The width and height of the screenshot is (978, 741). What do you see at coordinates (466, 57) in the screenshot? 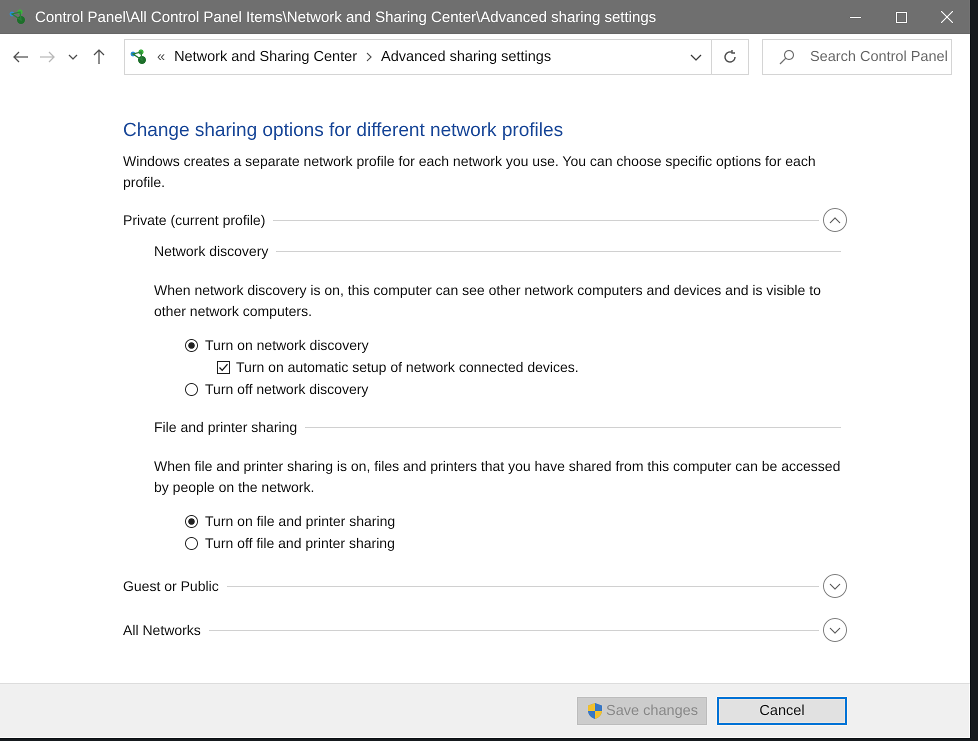
I see `breadcrumb: Advanced sharing settings` at bounding box center [466, 57].